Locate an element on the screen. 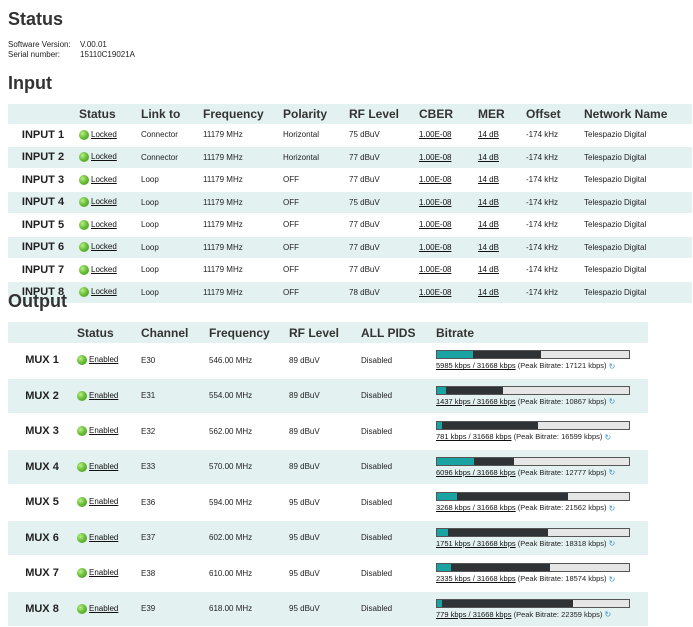  input-title: Input is located at coordinates (30, 83).